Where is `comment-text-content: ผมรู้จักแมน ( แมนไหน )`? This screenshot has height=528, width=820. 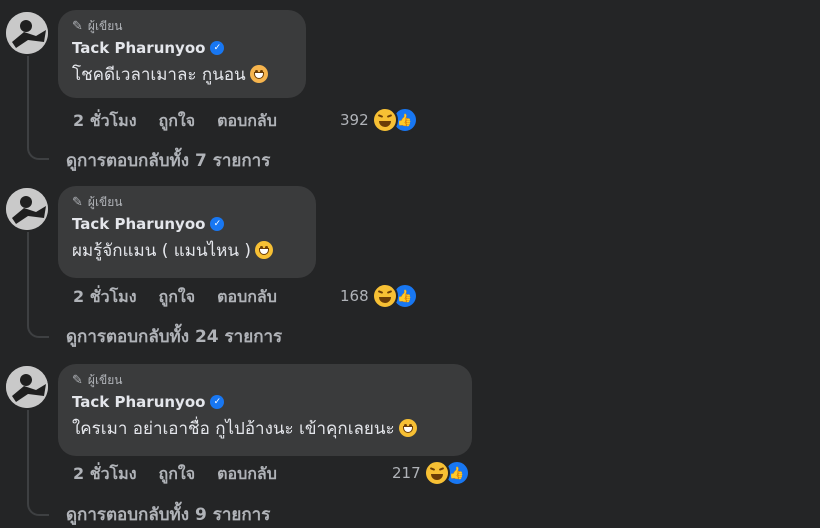 comment-text-content: ผมรู้จักแมน ( แมนไหน ) is located at coordinates (161, 250).